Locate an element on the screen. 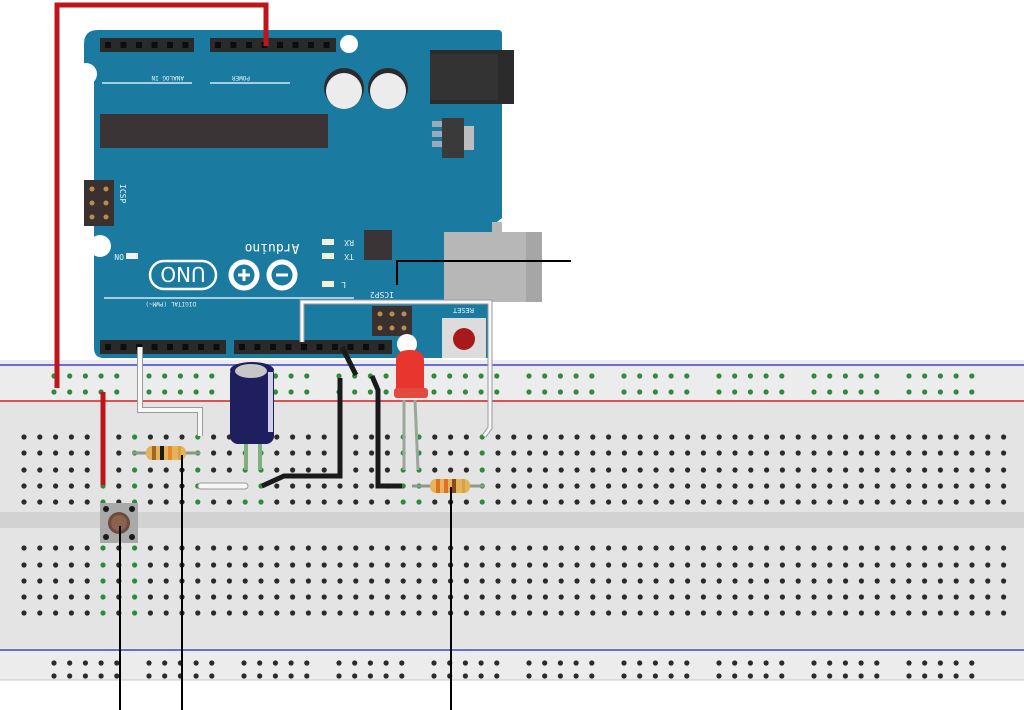 Image resolution: width=1024 pixels, height=710 pixels. reset-button is located at coordinates (464, 338).